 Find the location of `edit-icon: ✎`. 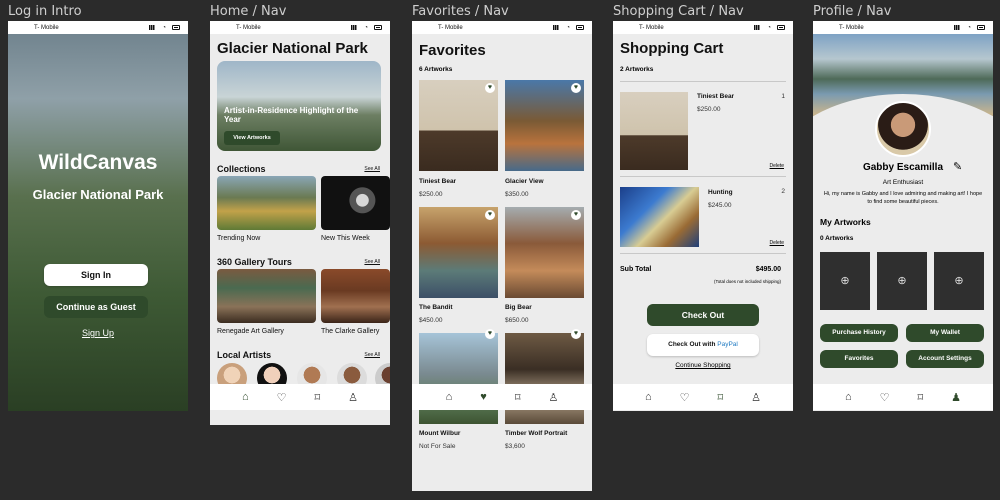

edit-icon: ✎ is located at coordinates (957, 166).